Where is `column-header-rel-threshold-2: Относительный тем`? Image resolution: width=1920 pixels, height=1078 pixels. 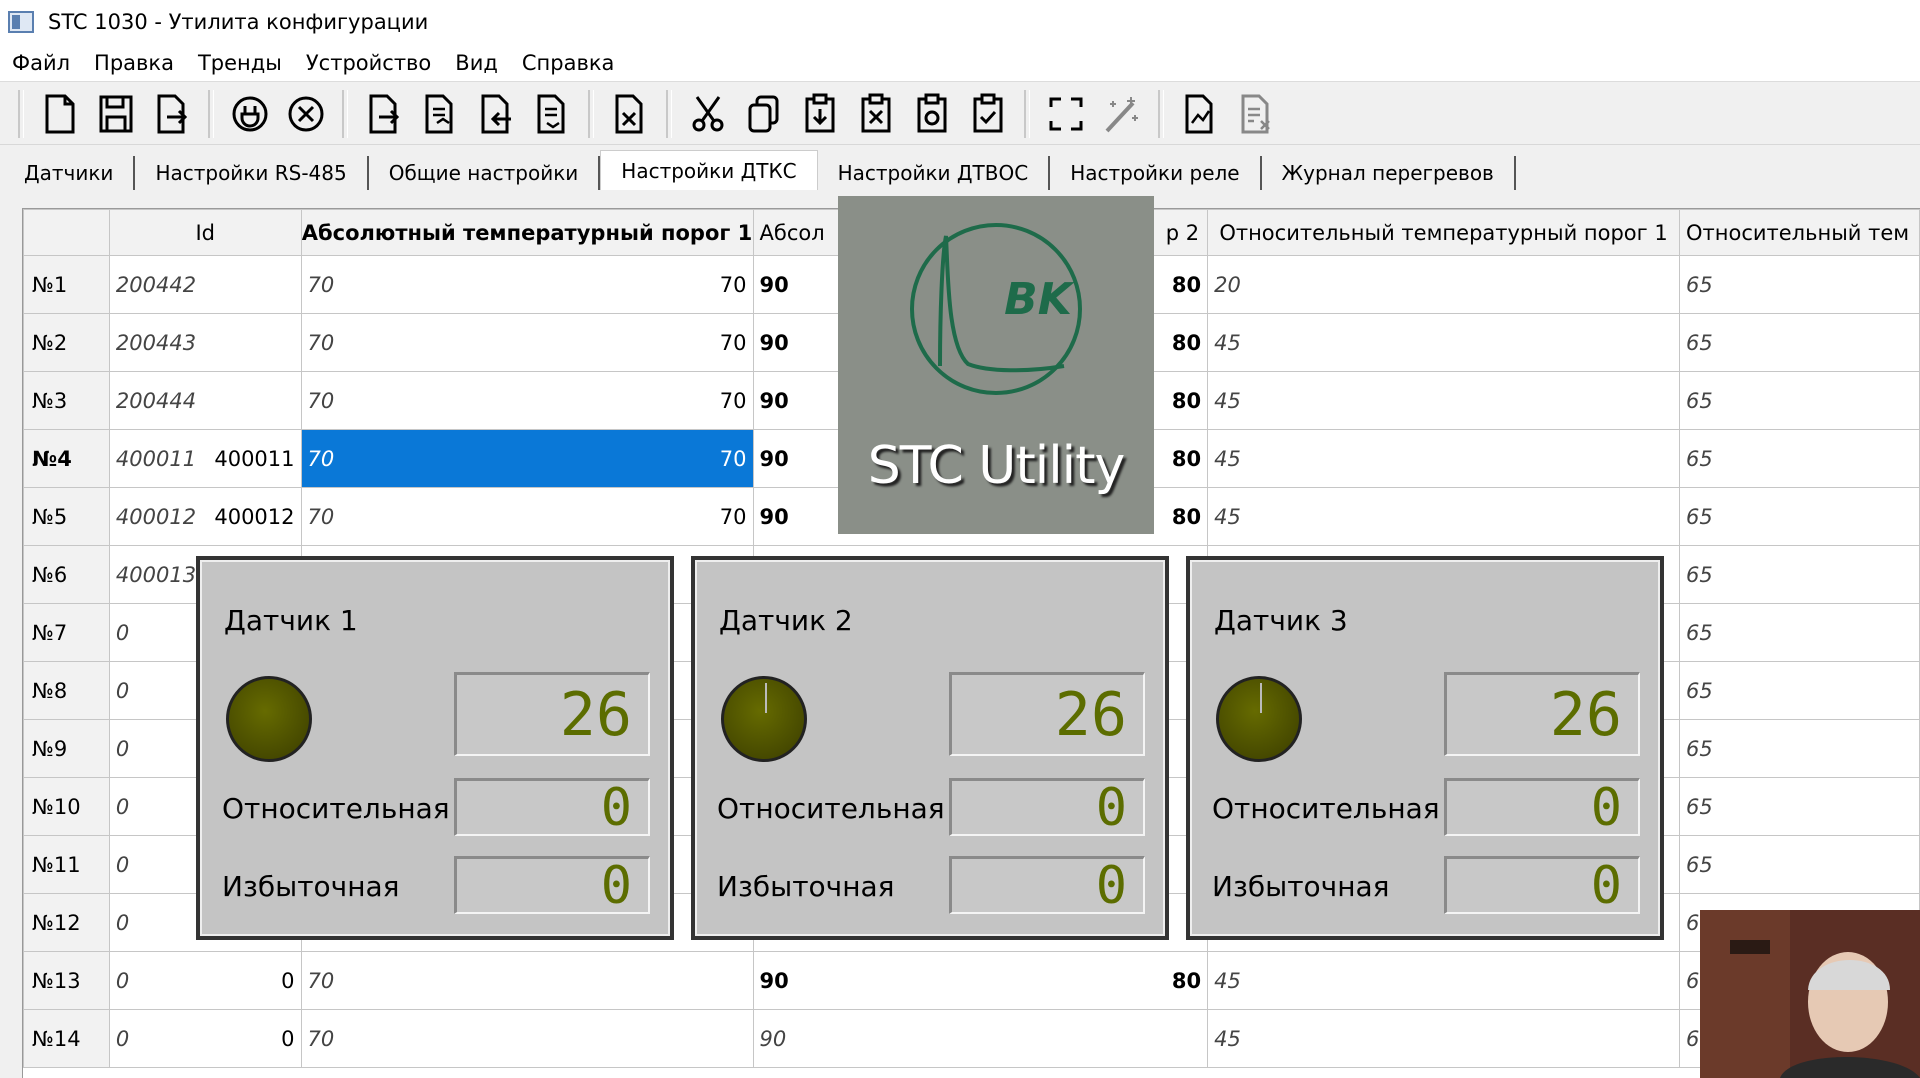 column-header-rel-threshold-2: Относительный тем is located at coordinates (1799, 232).